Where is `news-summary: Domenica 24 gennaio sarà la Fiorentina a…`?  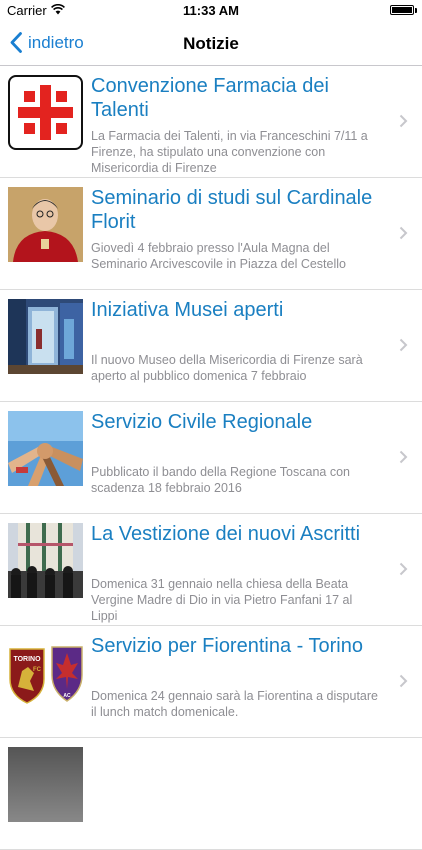 news-summary: Domenica 24 gennaio sarà la Fiorentina a… is located at coordinates (234, 704).